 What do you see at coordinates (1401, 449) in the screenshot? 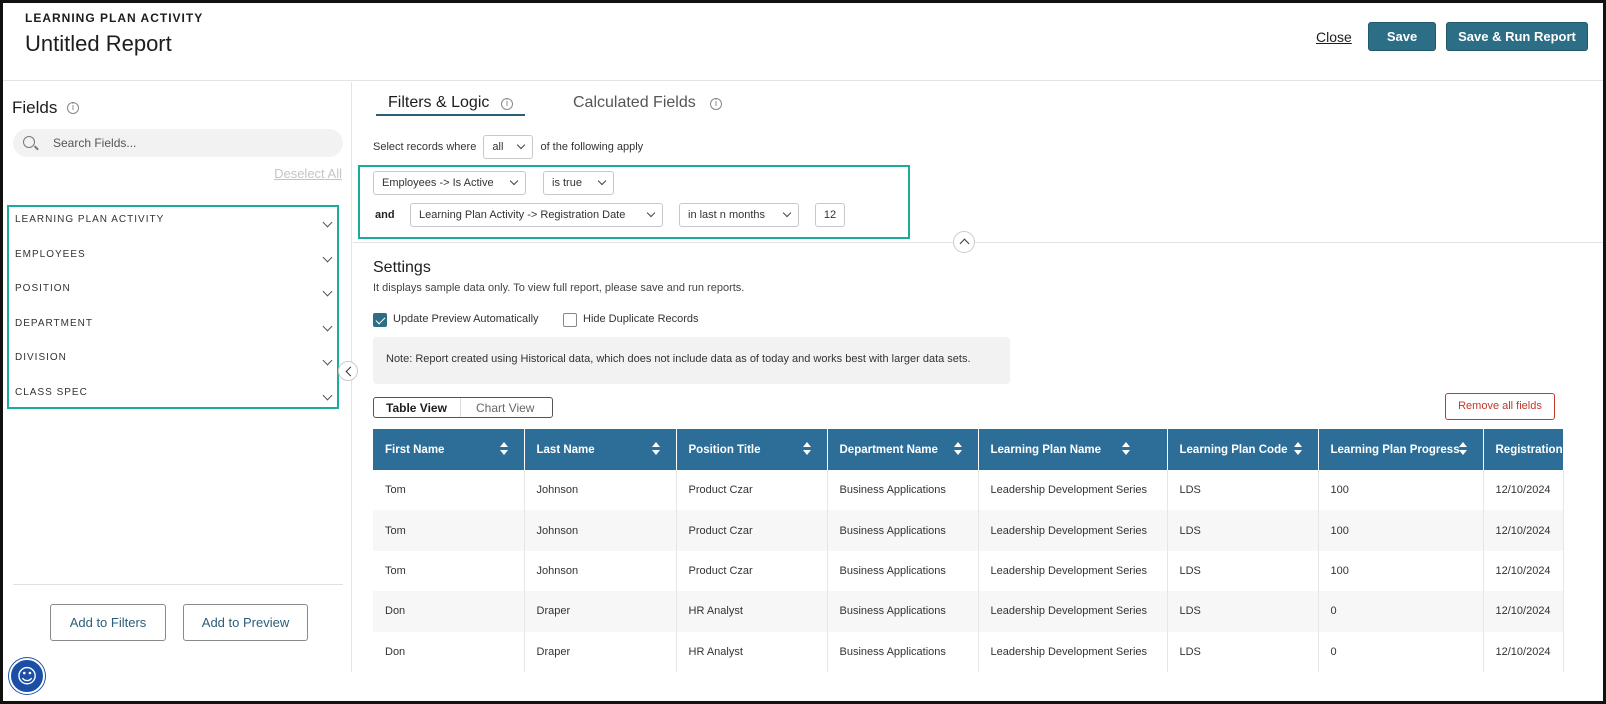
I see `column-header: Learning Plan Progress` at bounding box center [1401, 449].